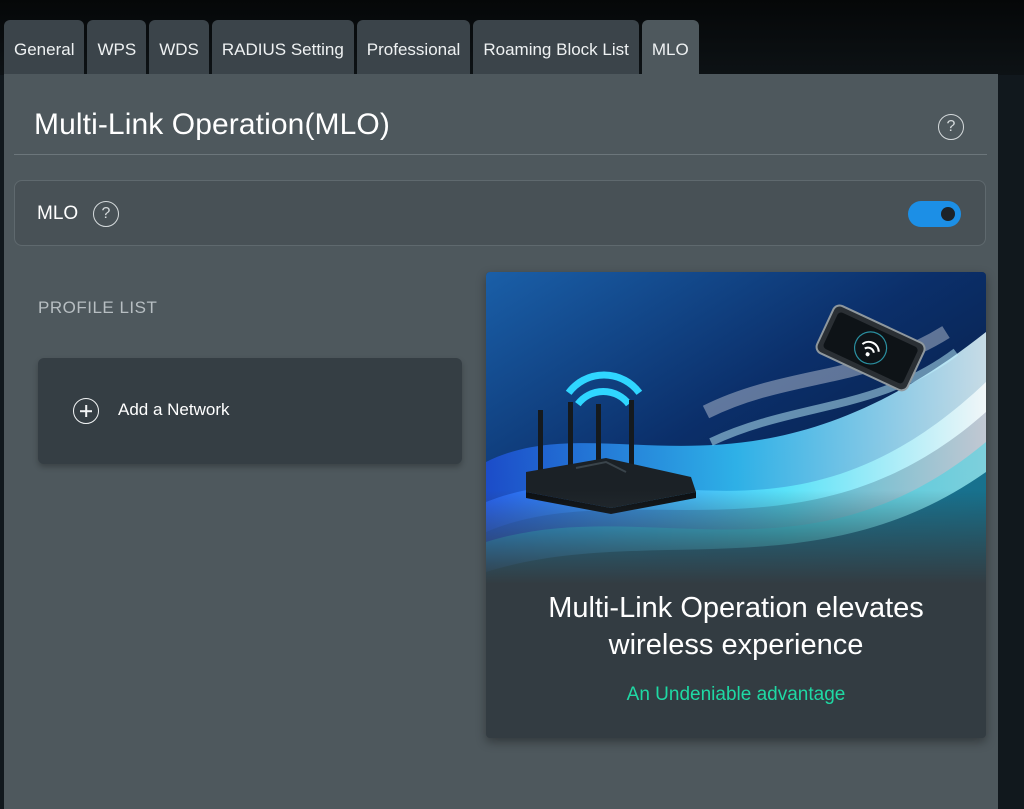 Image resolution: width=1024 pixels, height=809 pixels. Describe the element at coordinates (117, 47) in the screenshot. I see `tab-wps: WPS` at that location.